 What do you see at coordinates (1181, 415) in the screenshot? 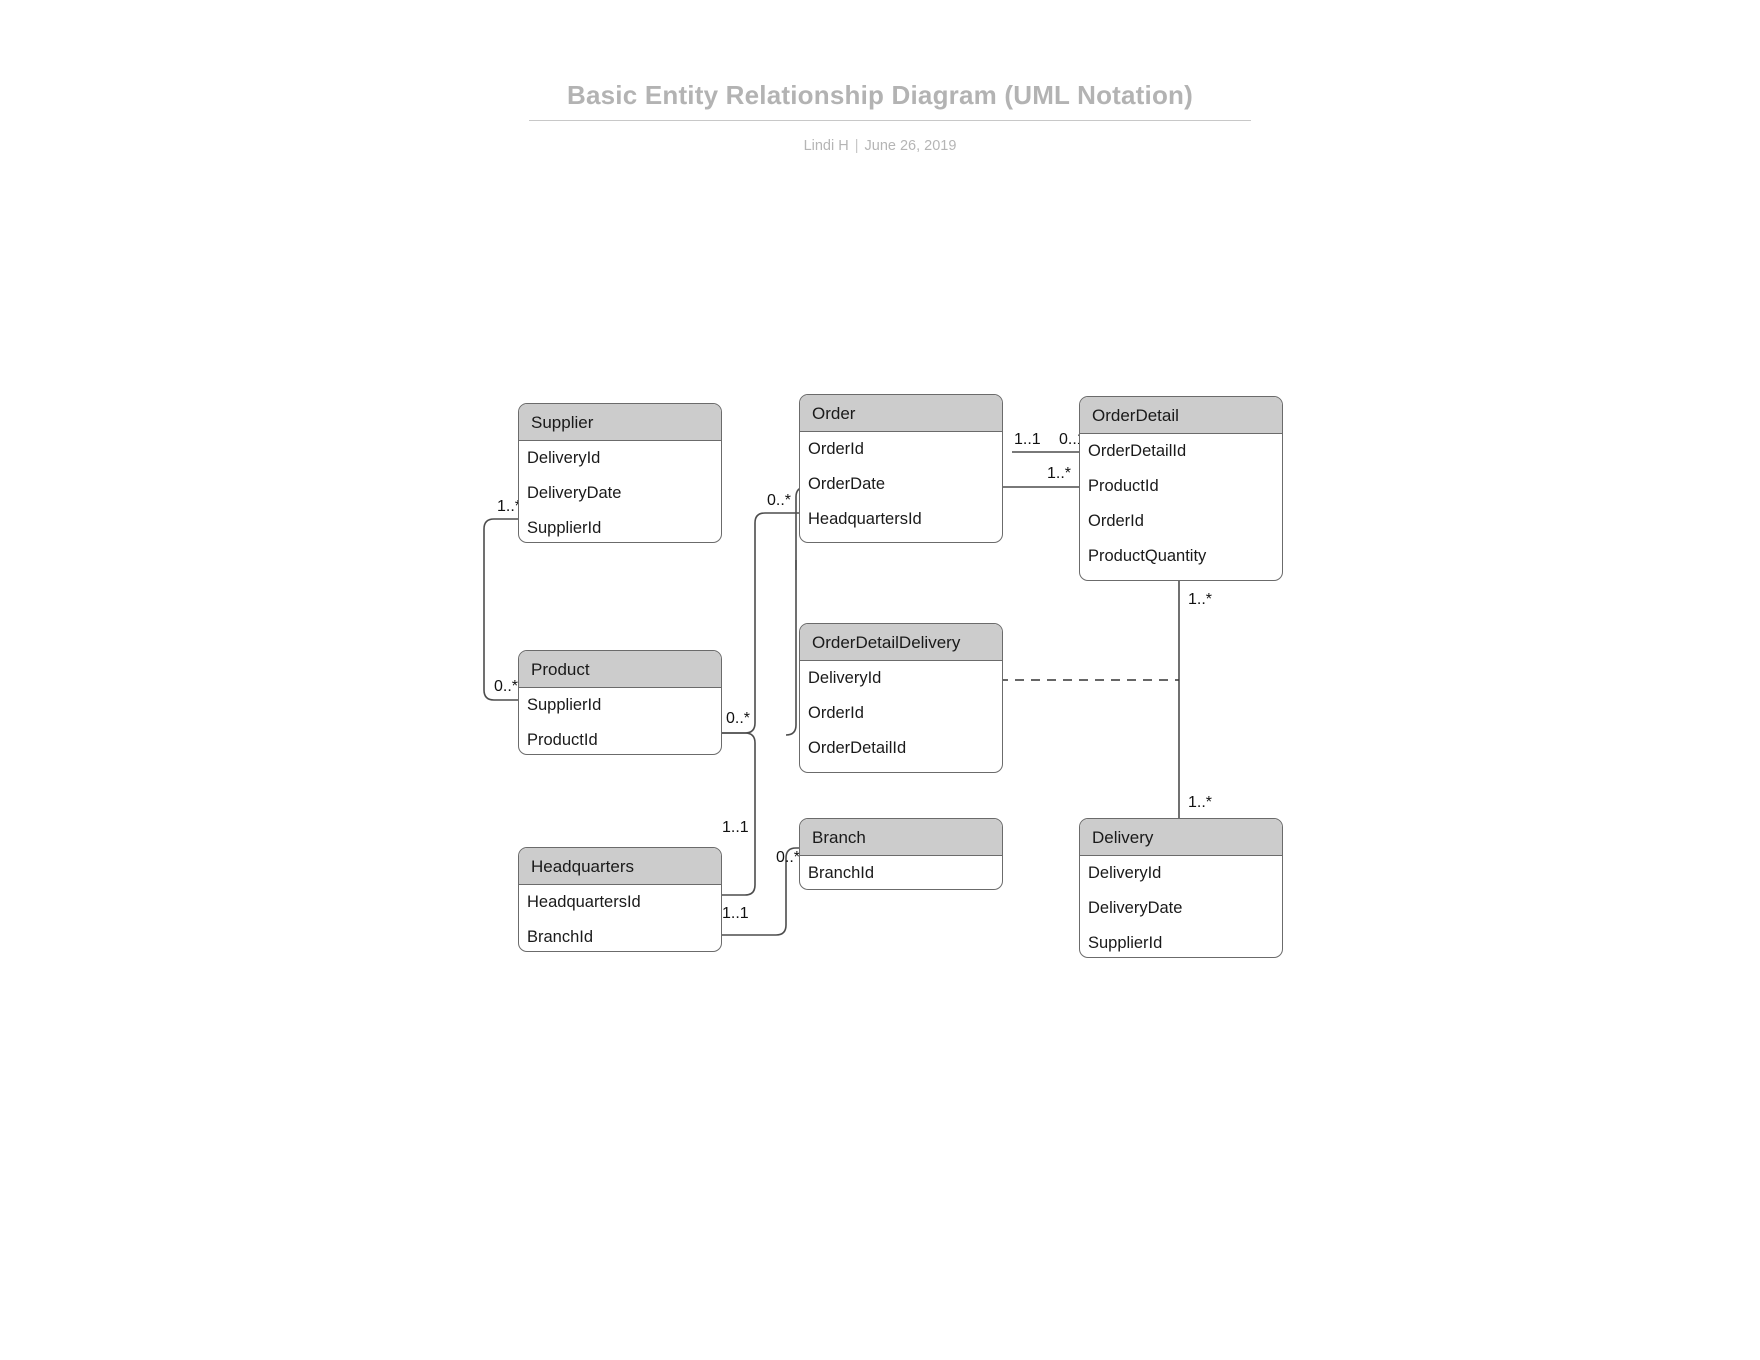
I see `entity-orderdetail-title: OrderDetail` at bounding box center [1181, 415].